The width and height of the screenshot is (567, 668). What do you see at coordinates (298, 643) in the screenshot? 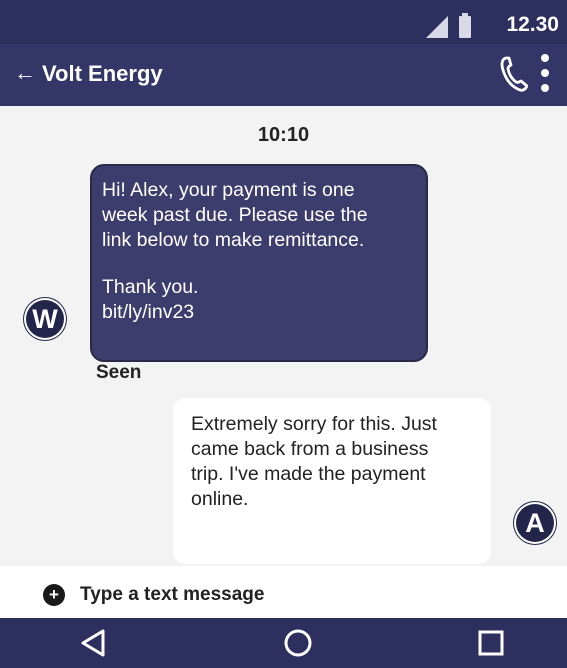
I see `home-circle-icon` at bounding box center [298, 643].